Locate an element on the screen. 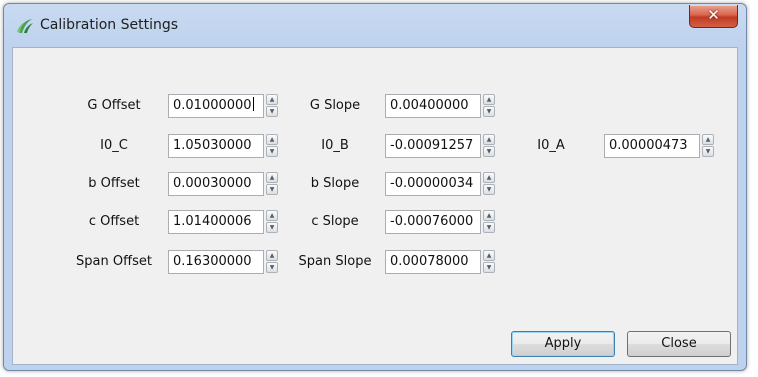 The width and height of the screenshot is (758, 377). app-logo-icon is located at coordinates (25, 26).